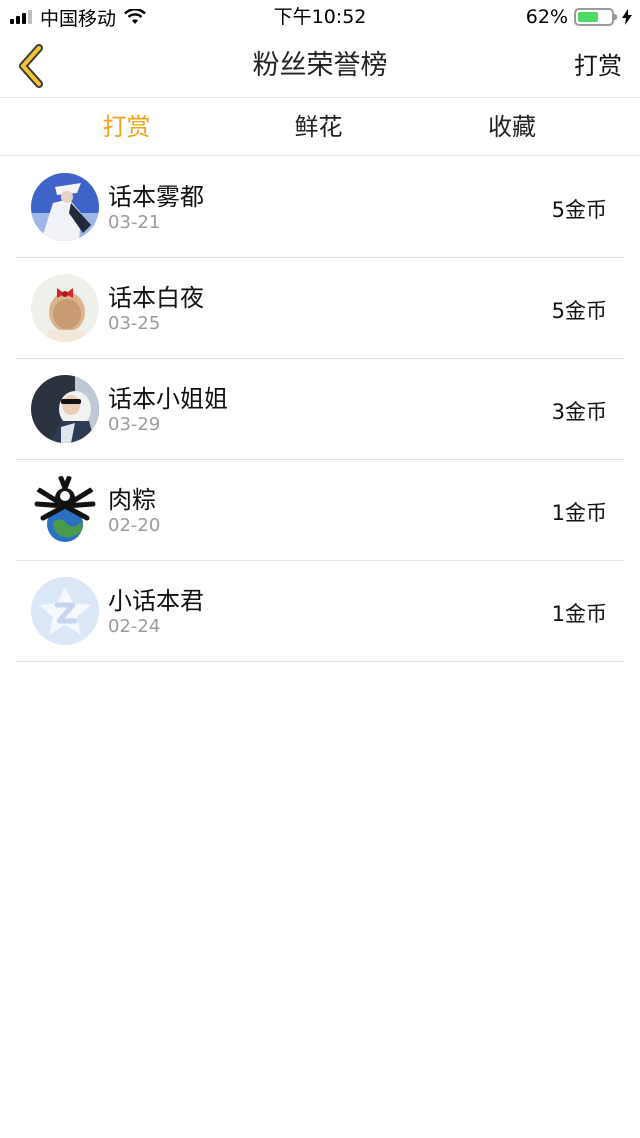 The image size is (640, 1138). I want to click on nav-bar: 粉丝荣誉榜 打赏, so click(320, 66).